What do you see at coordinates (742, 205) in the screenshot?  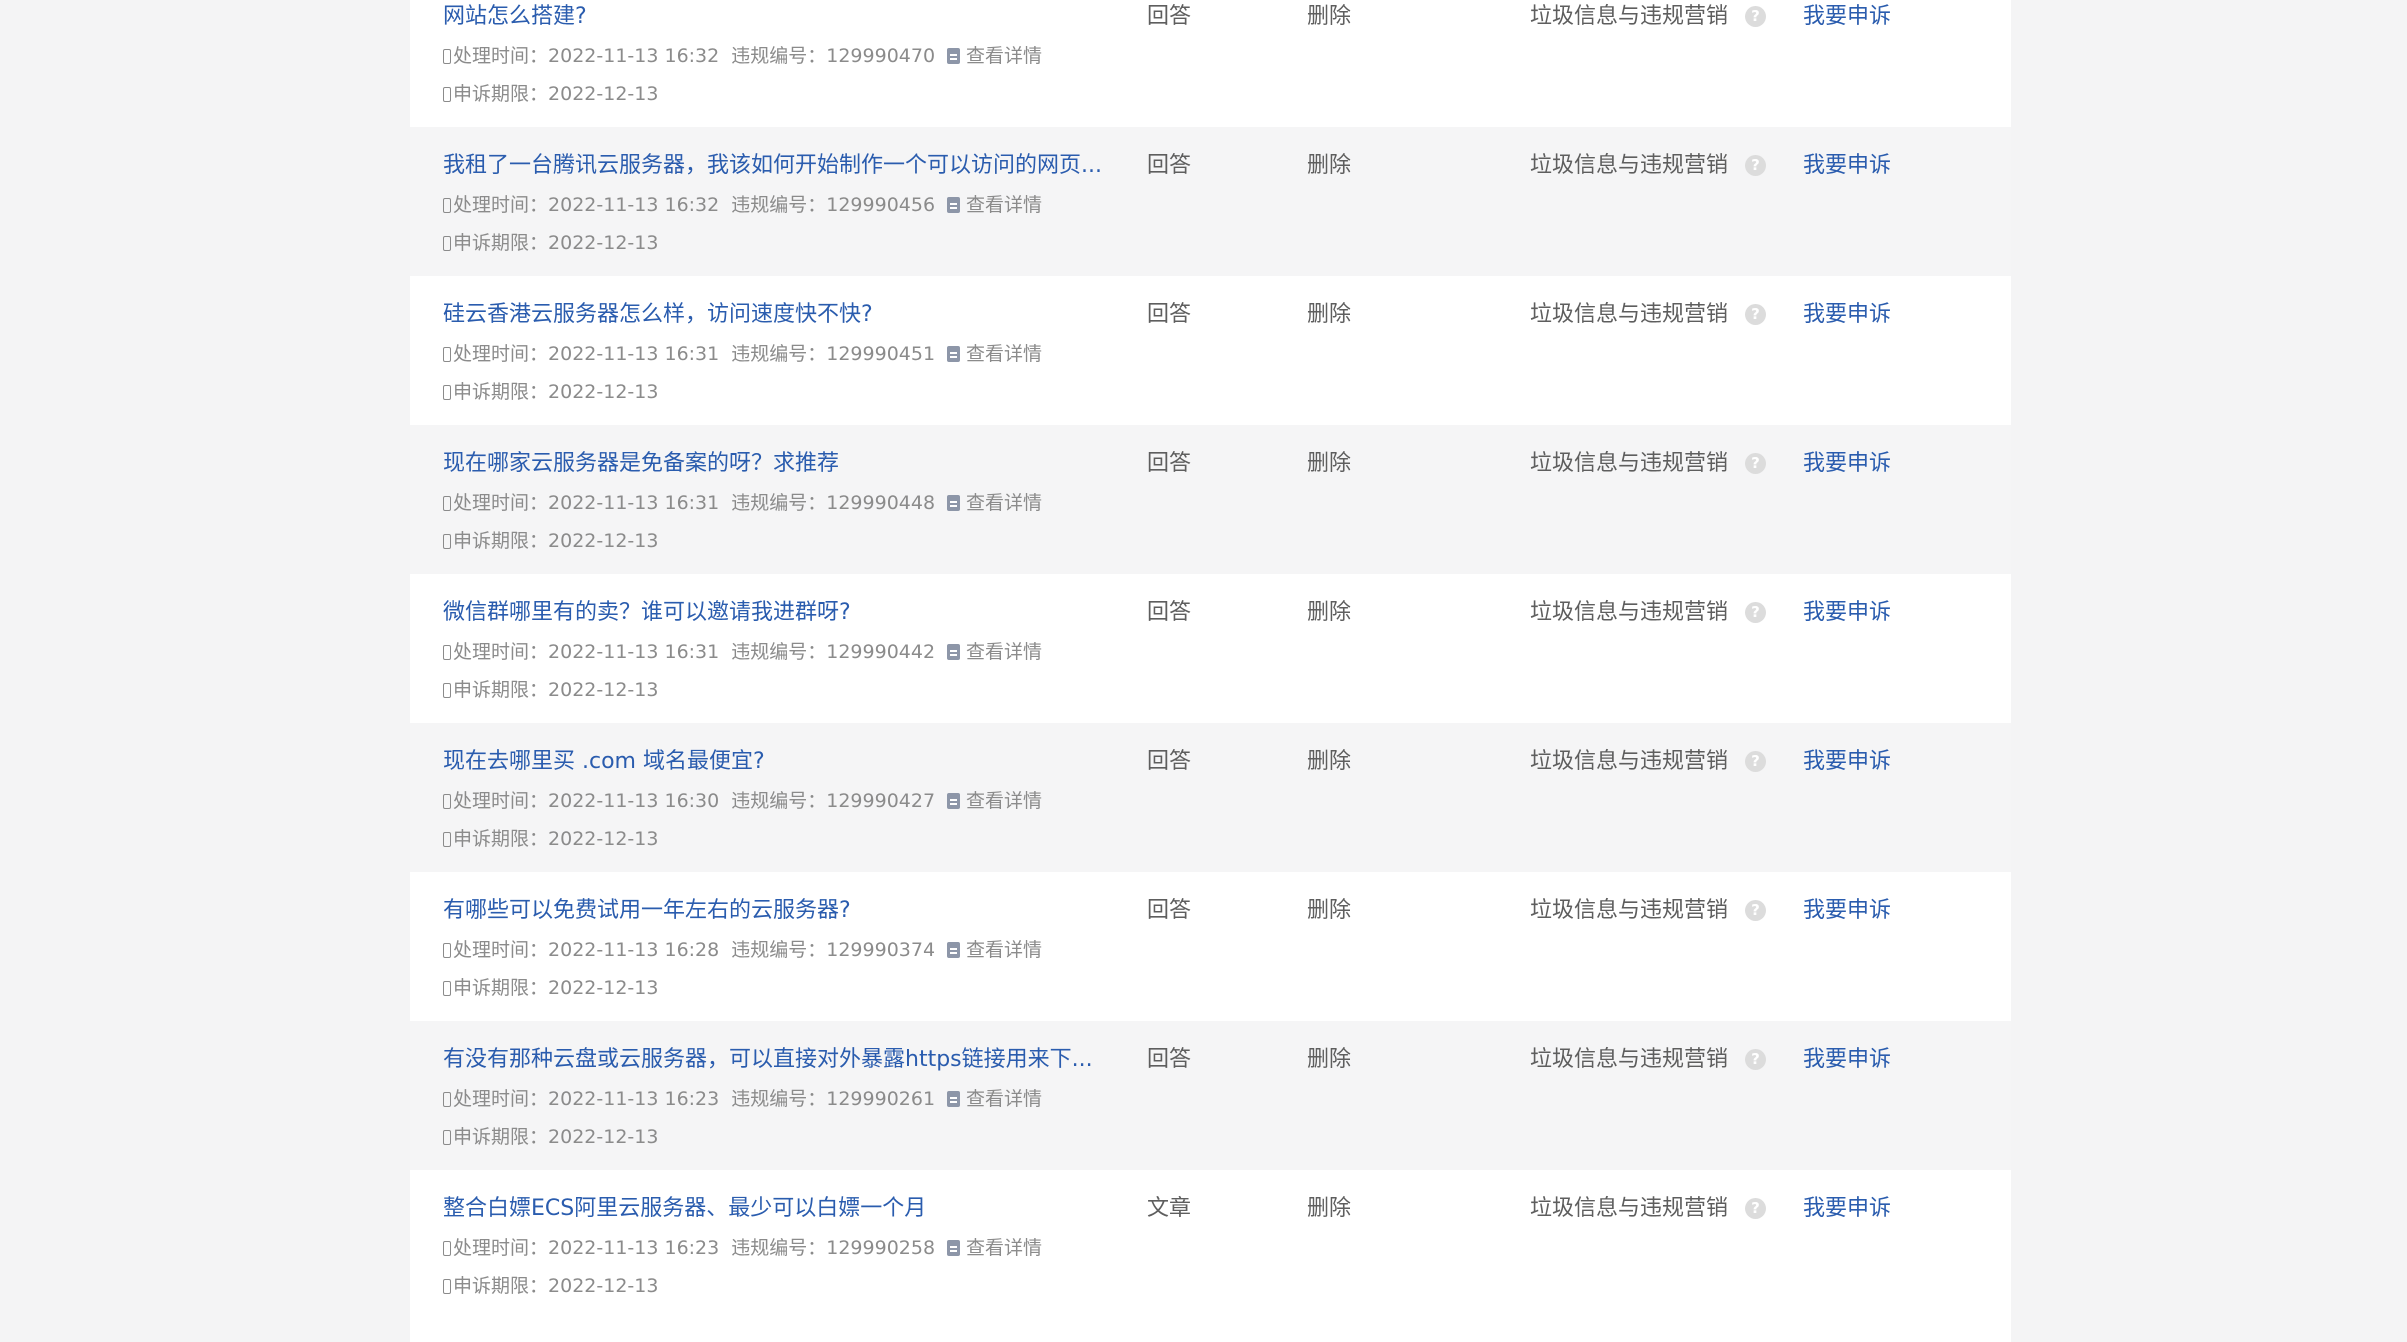 I see `process-meta: 处理时间：2022-11-13 16:32 违规编号：129990456 查看详情` at bounding box center [742, 205].